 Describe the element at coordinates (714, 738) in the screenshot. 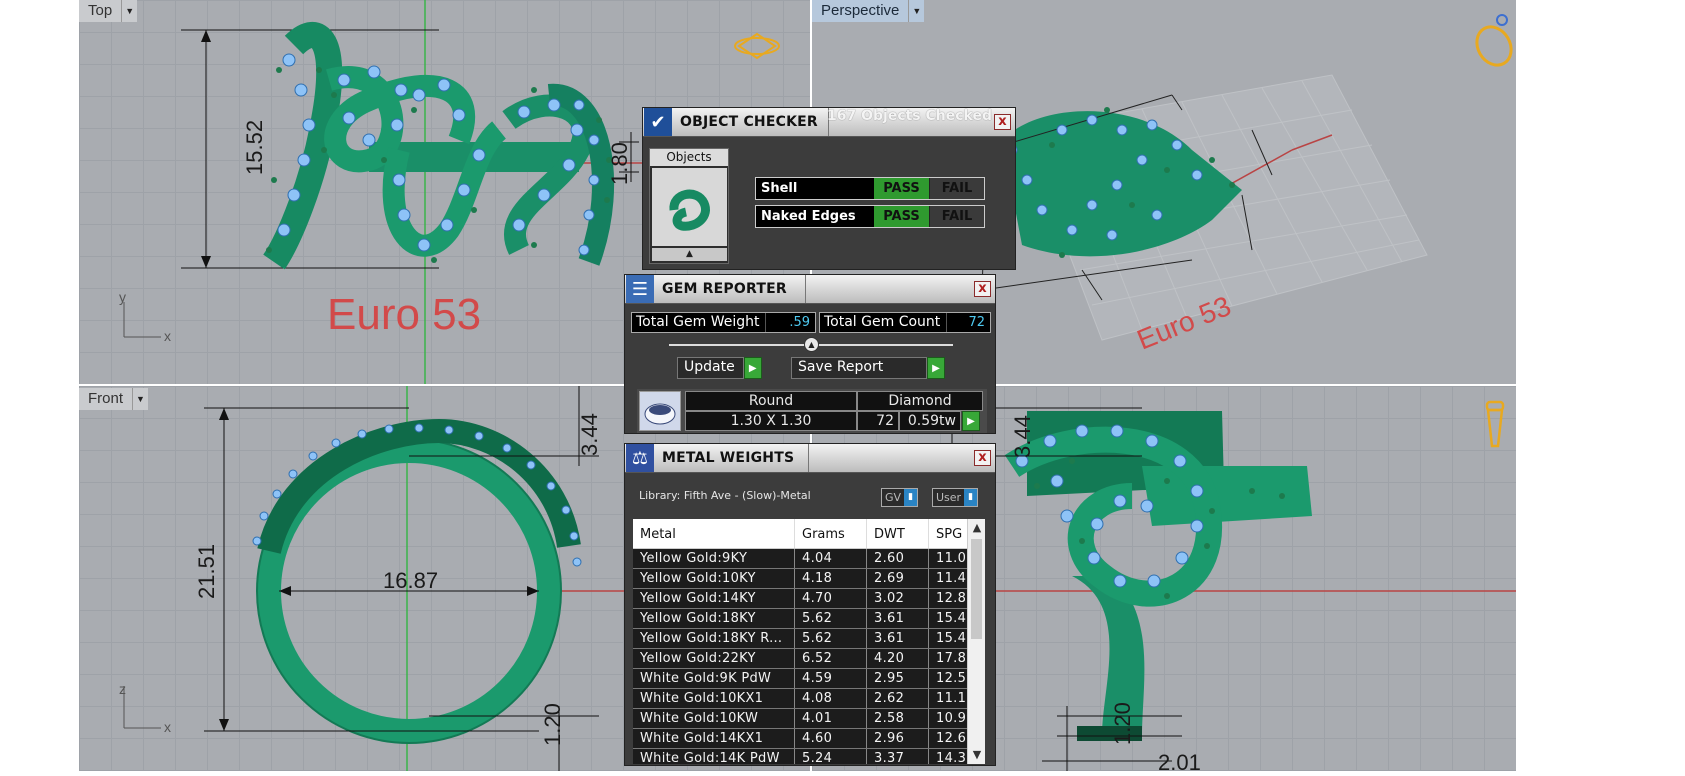

I see `table-cell: White Gold:14KX1` at that location.